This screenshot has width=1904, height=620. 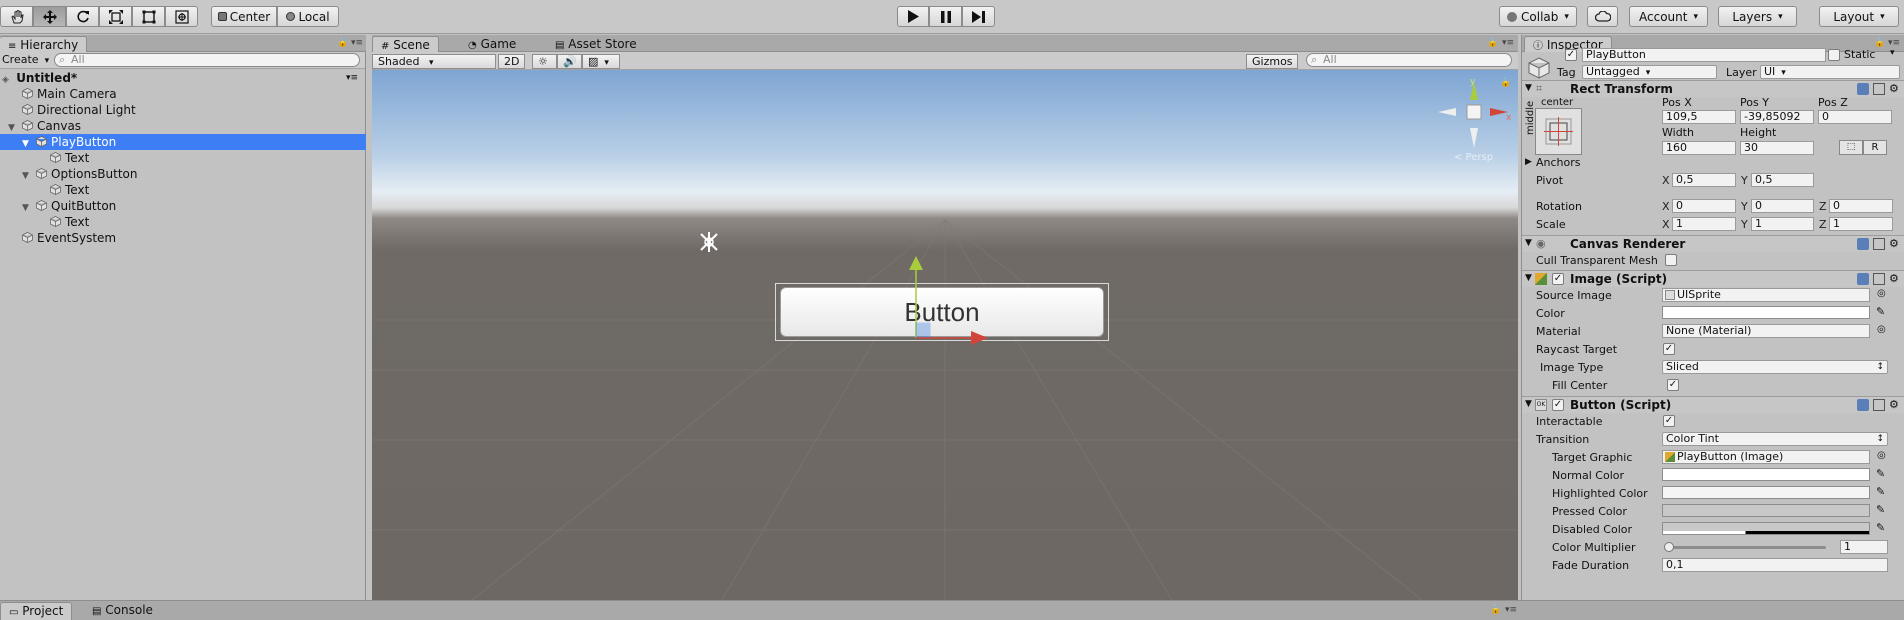 What do you see at coordinates (1766, 528) in the screenshot?
I see `disabled-color-swatch` at bounding box center [1766, 528].